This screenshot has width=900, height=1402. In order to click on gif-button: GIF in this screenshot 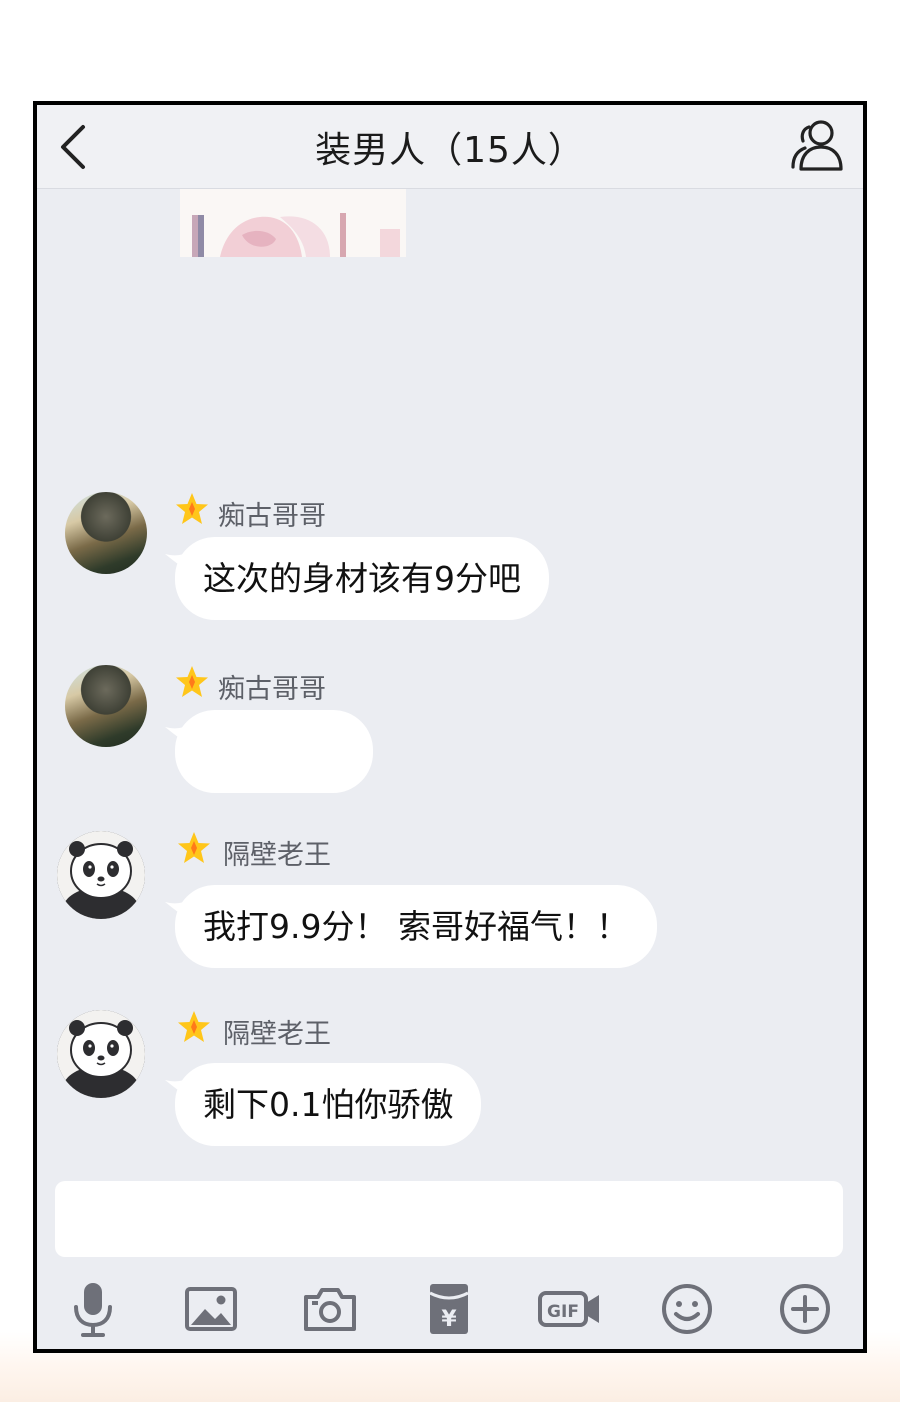, I will do `click(570, 1309)`.